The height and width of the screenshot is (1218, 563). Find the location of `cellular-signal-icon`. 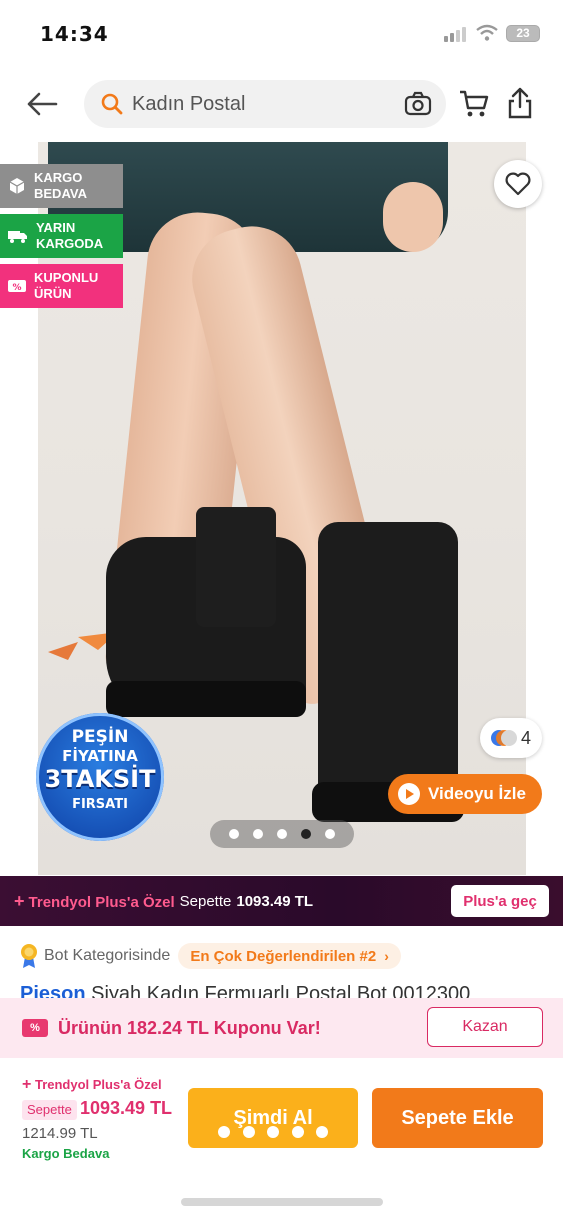

cellular-signal-icon is located at coordinates (457, 34).